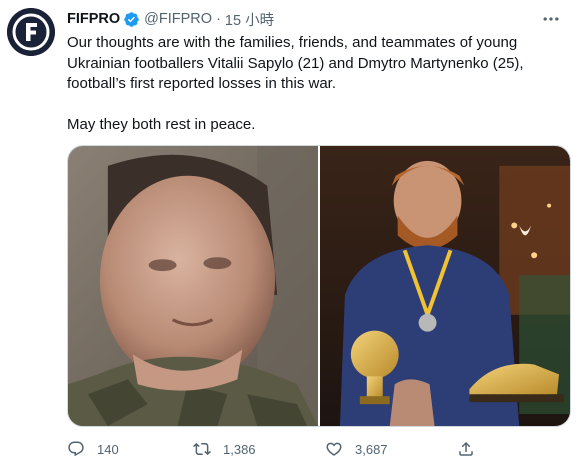 The height and width of the screenshot is (461, 578). What do you see at coordinates (131, 19) in the screenshot?
I see `verified-badge-icon` at bounding box center [131, 19].